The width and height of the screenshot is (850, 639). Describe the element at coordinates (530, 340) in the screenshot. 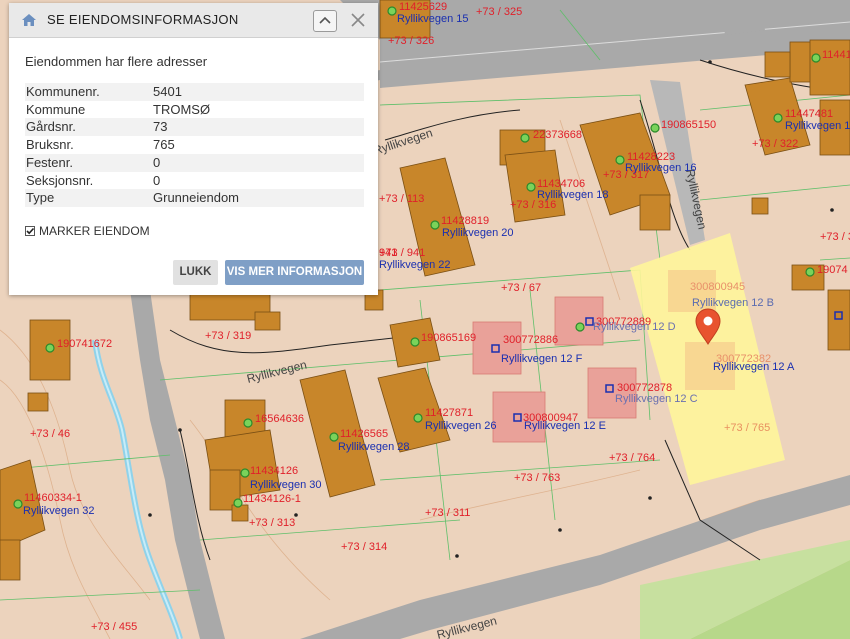

I see `building-id: 300772886` at that location.